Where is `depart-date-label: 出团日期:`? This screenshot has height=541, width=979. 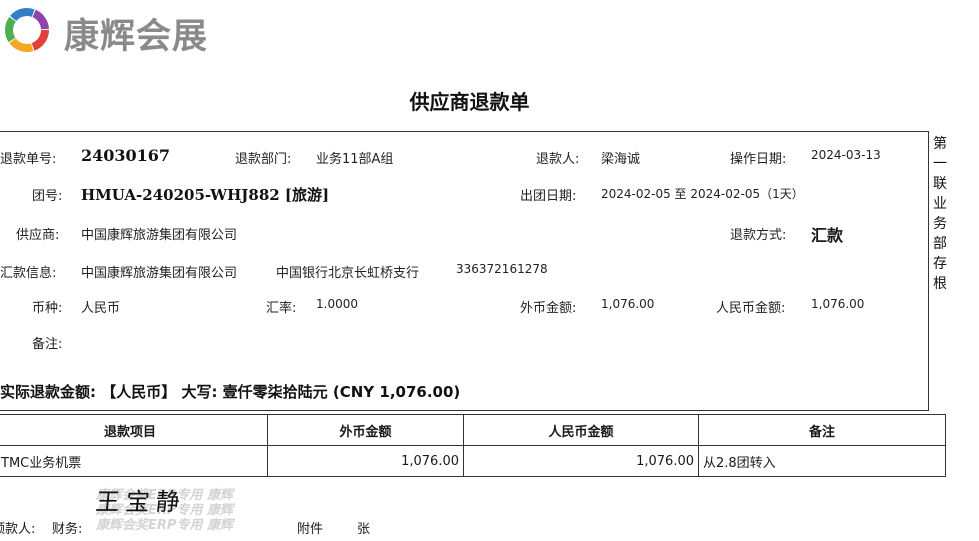
depart-date-label: 出团日期: is located at coordinates (548, 196).